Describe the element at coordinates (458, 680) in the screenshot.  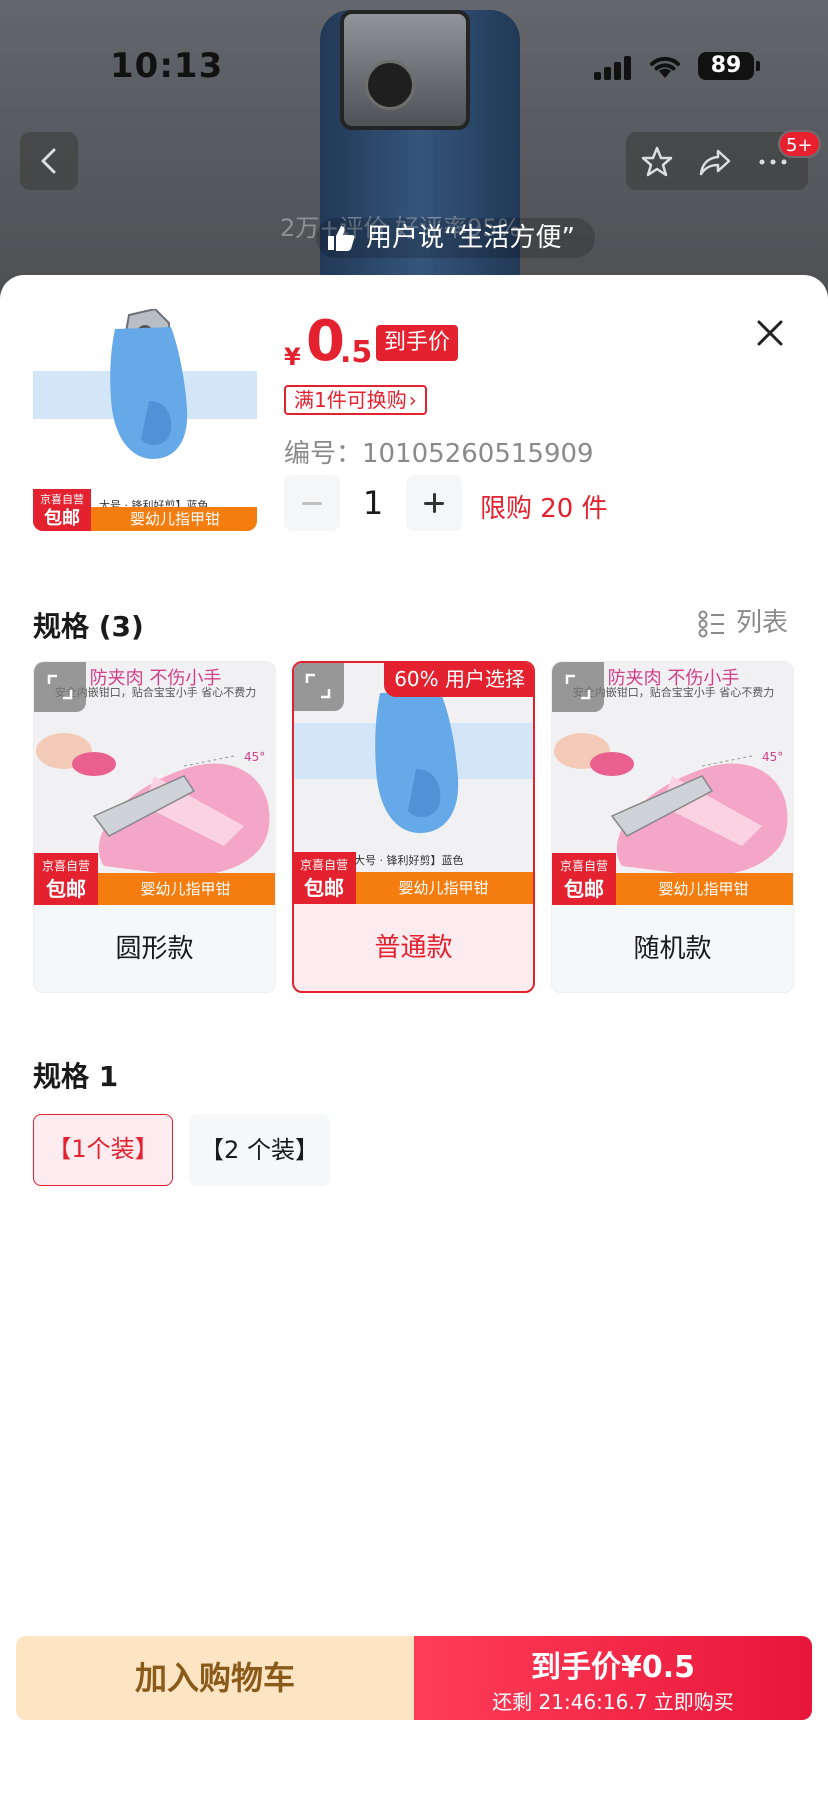
I see `popular-choice-badge: 60% 用户选择` at that location.